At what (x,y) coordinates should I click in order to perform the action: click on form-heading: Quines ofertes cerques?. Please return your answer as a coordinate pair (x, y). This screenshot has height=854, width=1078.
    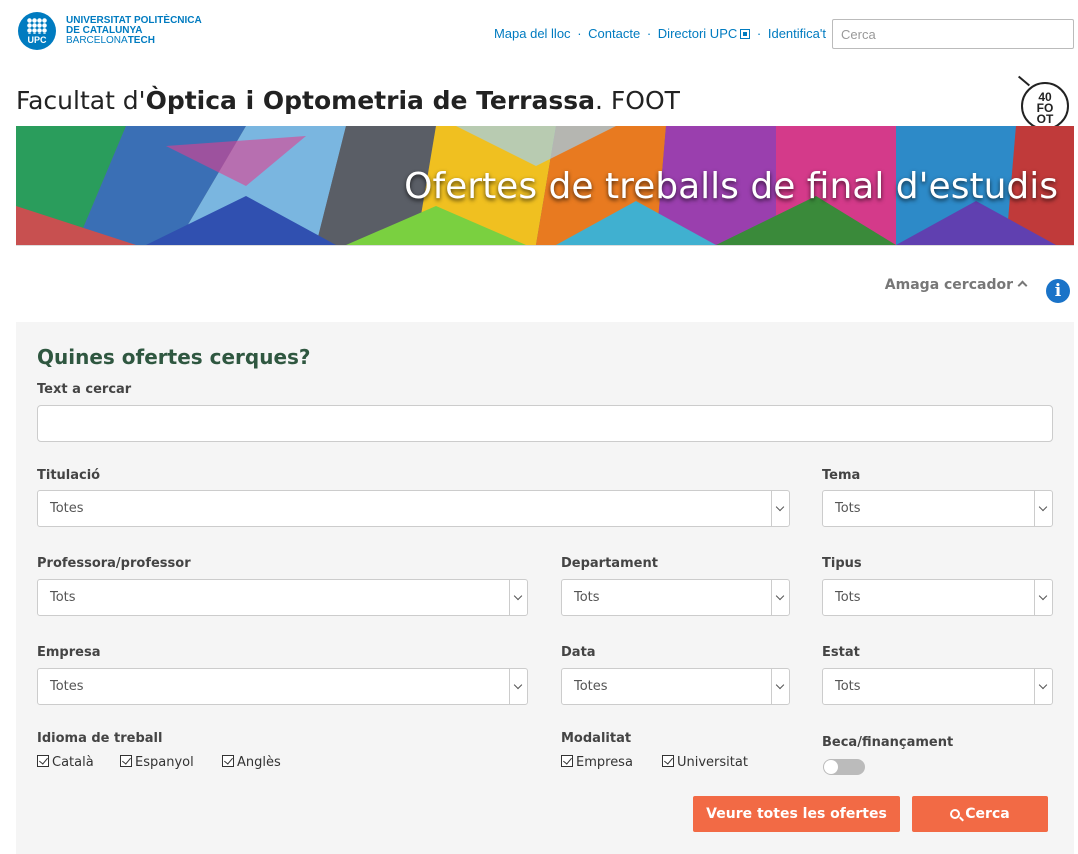
    Looking at the image, I should click on (174, 357).